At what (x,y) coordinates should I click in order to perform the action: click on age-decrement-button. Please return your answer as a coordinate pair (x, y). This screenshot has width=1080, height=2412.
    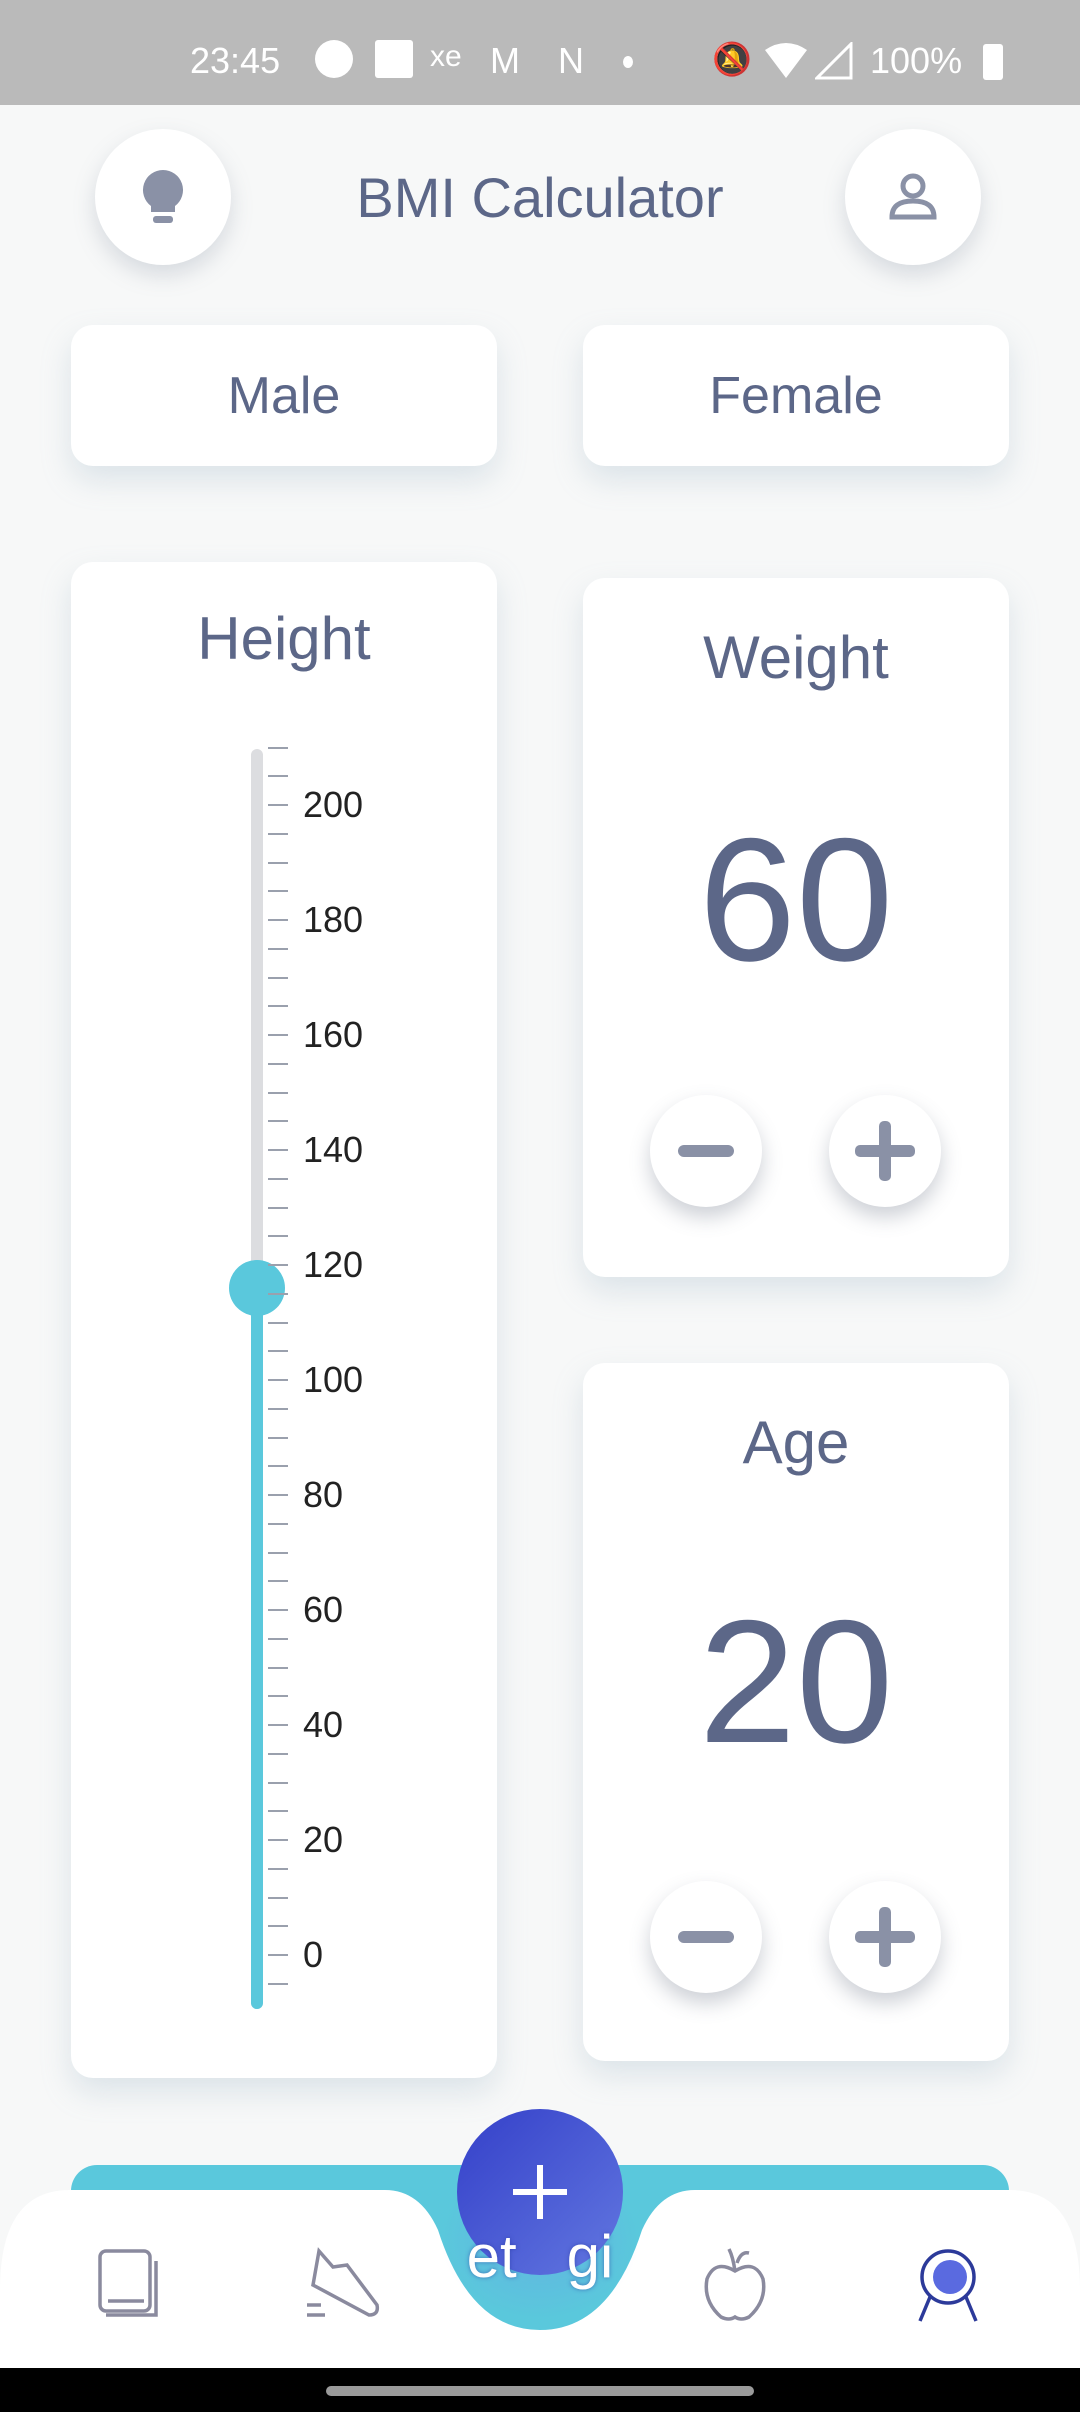
    Looking at the image, I should click on (706, 1937).